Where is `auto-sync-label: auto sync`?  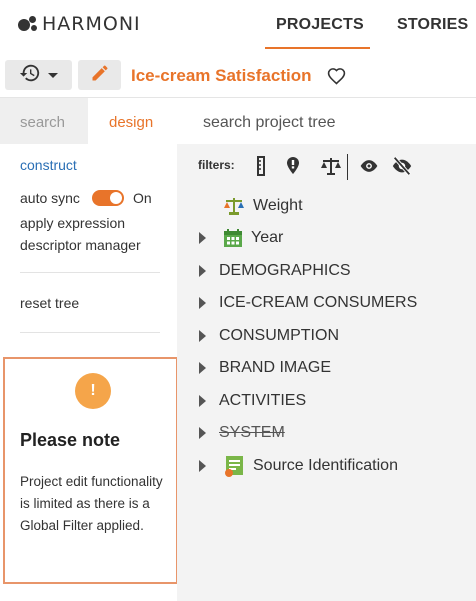
auto-sync-label: auto sync is located at coordinates (50, 198).